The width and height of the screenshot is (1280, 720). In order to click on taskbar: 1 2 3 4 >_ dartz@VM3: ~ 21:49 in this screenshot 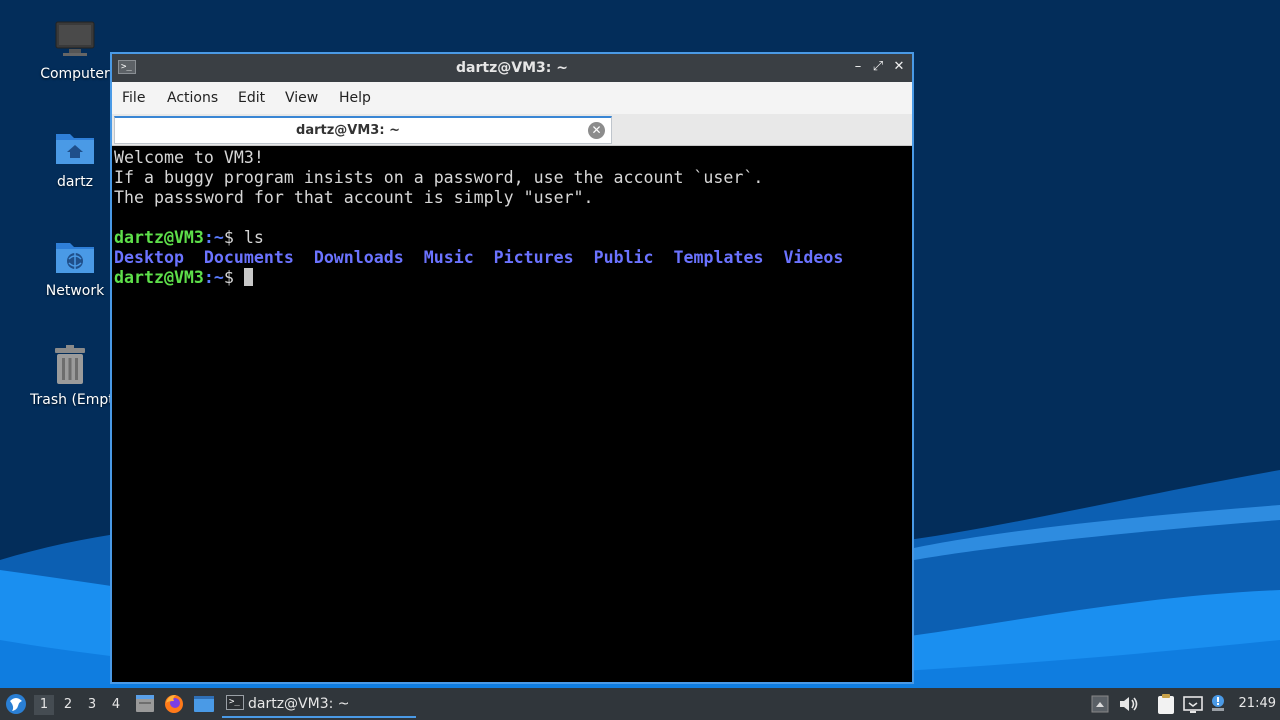, I will do `click(640, 704)`.